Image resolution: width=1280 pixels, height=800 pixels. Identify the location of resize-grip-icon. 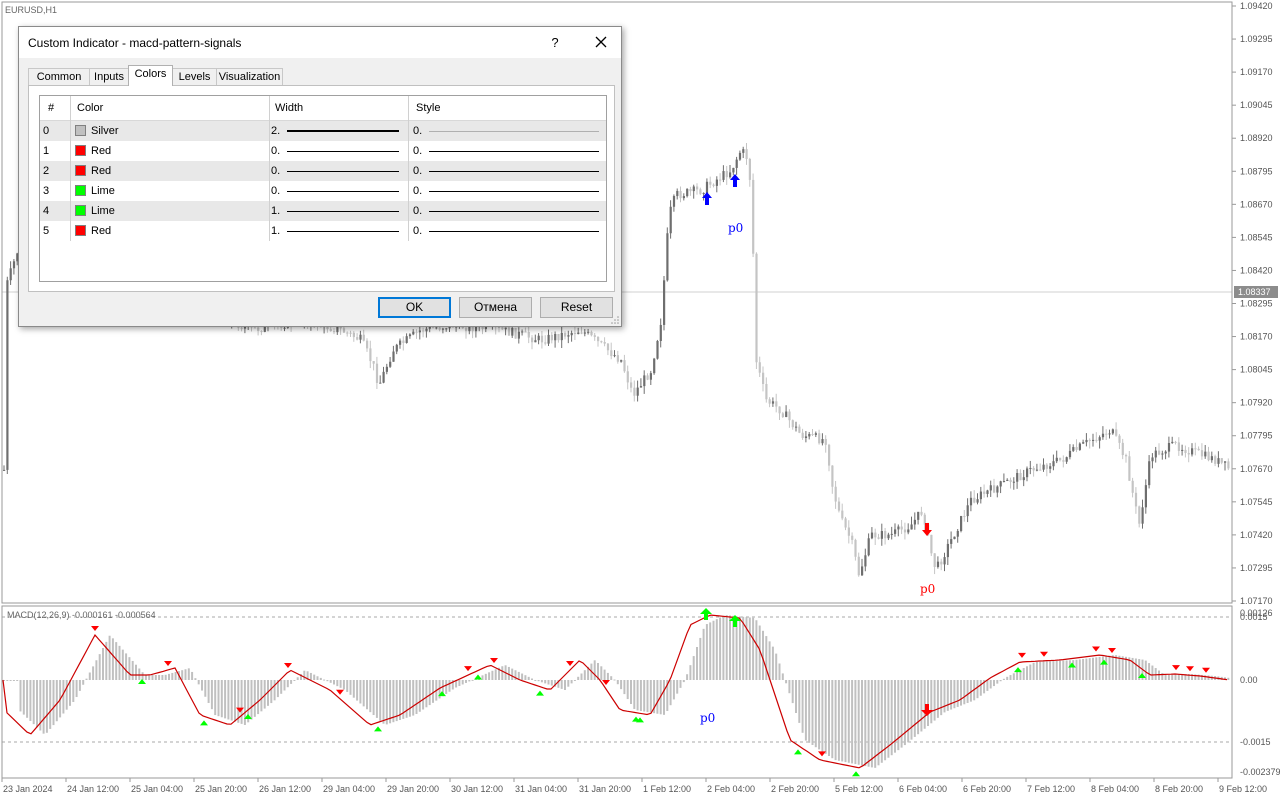
(615, 320).